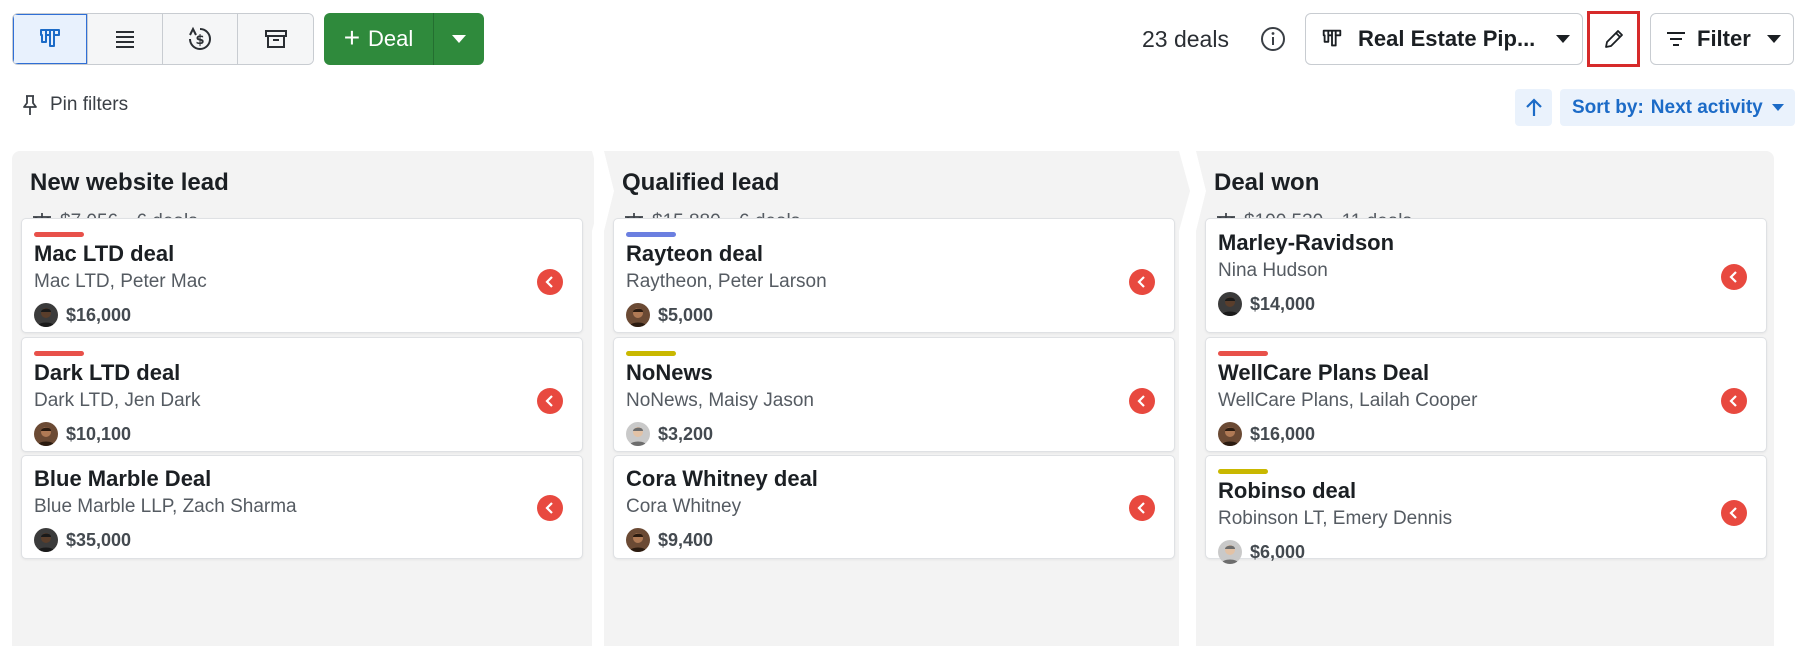  Describe the element at coordinates (669, 372) in the screenshot. I see `deal-title: NoNews` at that location.